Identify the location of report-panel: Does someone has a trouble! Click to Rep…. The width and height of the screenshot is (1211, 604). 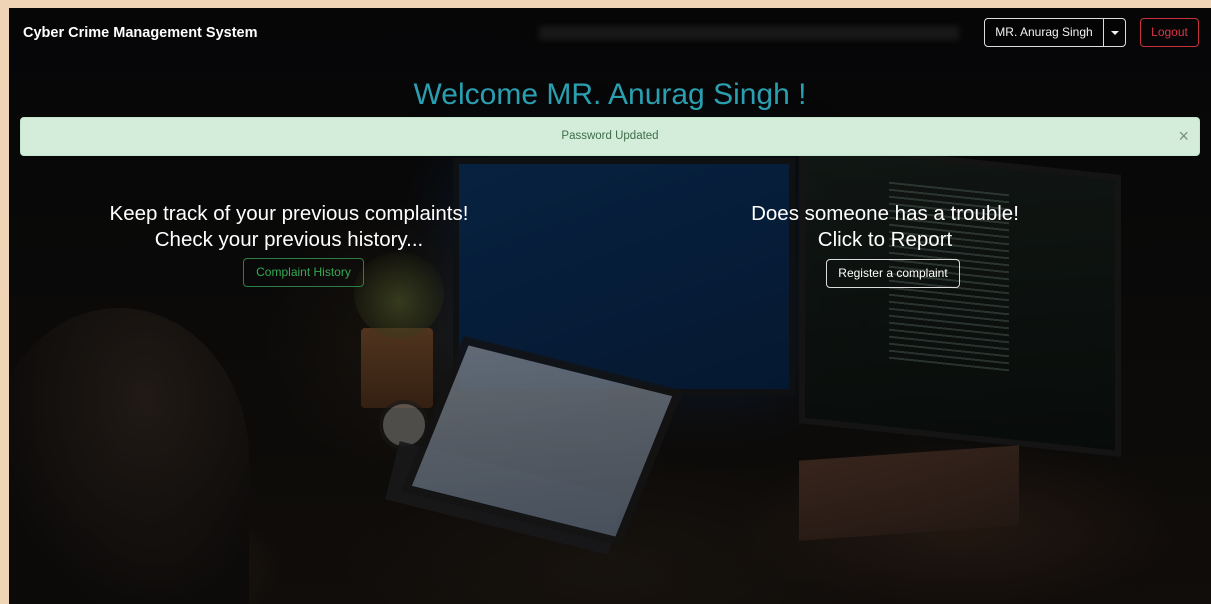
(885, 227).